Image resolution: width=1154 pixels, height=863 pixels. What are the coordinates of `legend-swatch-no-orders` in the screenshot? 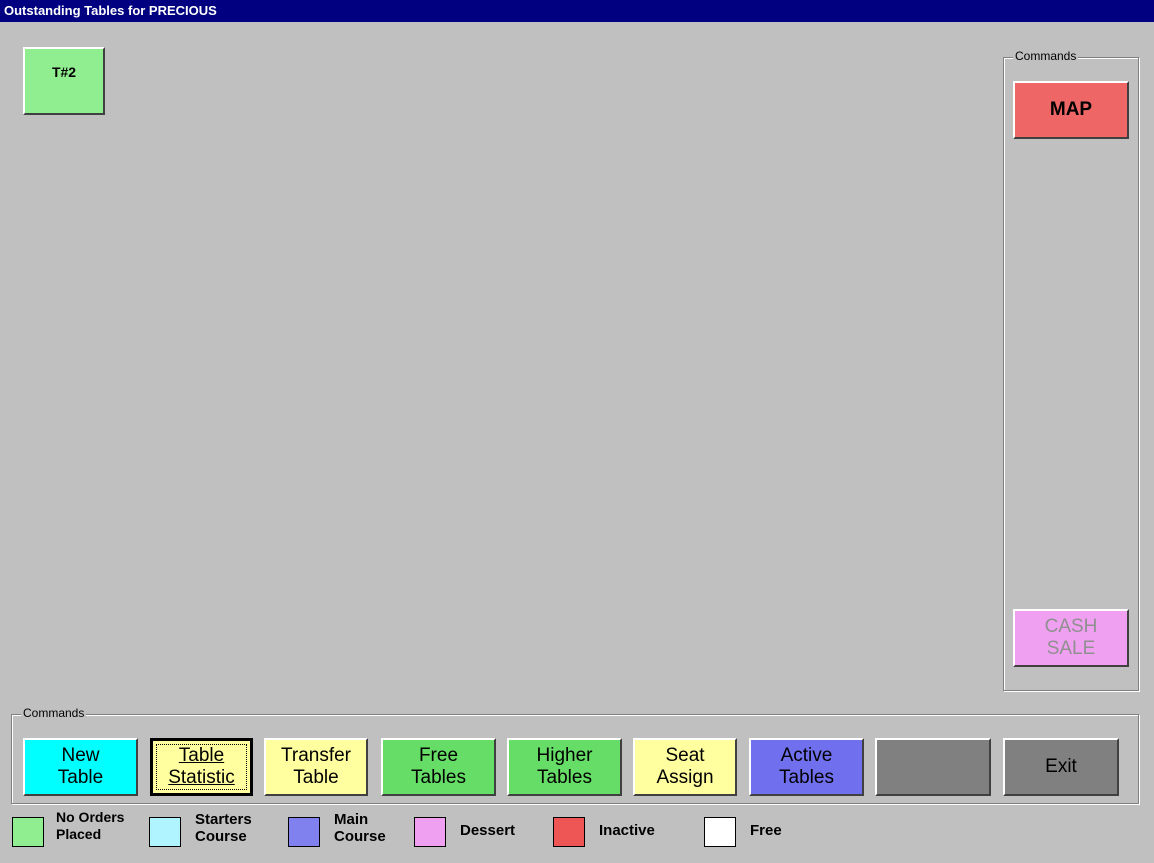 It's located at (28, 832).